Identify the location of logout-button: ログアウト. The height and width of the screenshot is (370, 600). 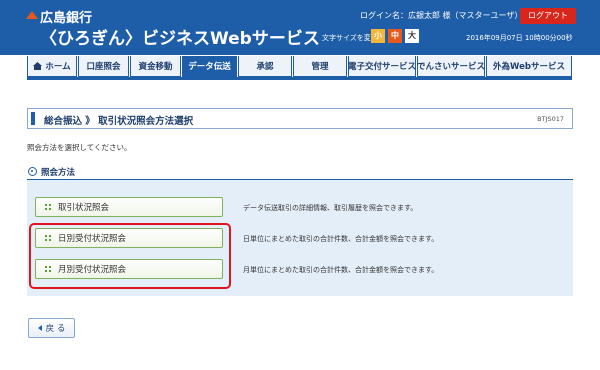
(548, 16).